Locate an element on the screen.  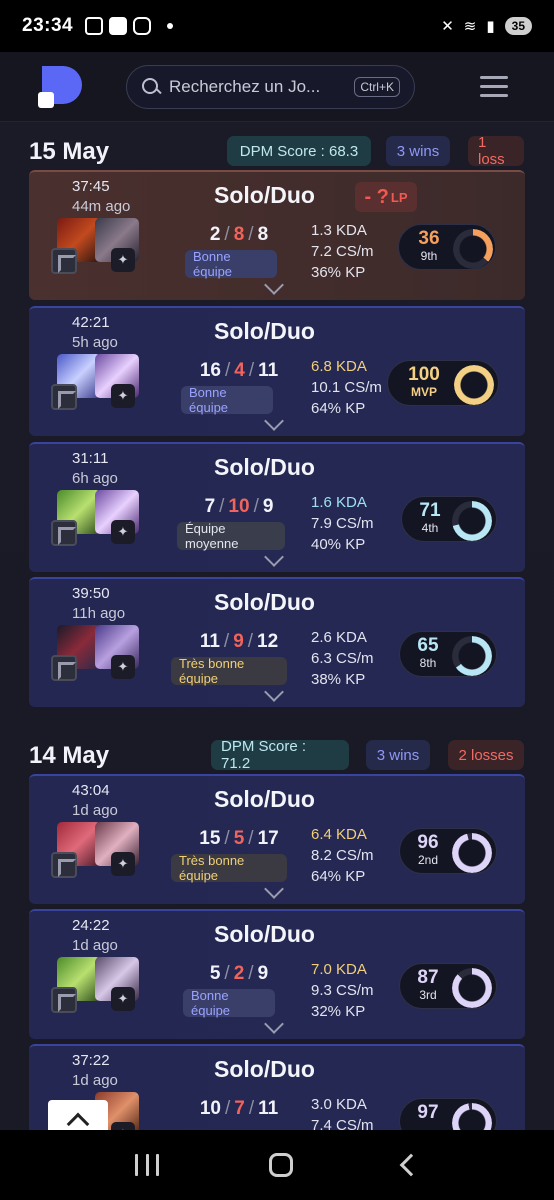
kda-ratio: 6.8 KDA is located at coordinates (339, 366).